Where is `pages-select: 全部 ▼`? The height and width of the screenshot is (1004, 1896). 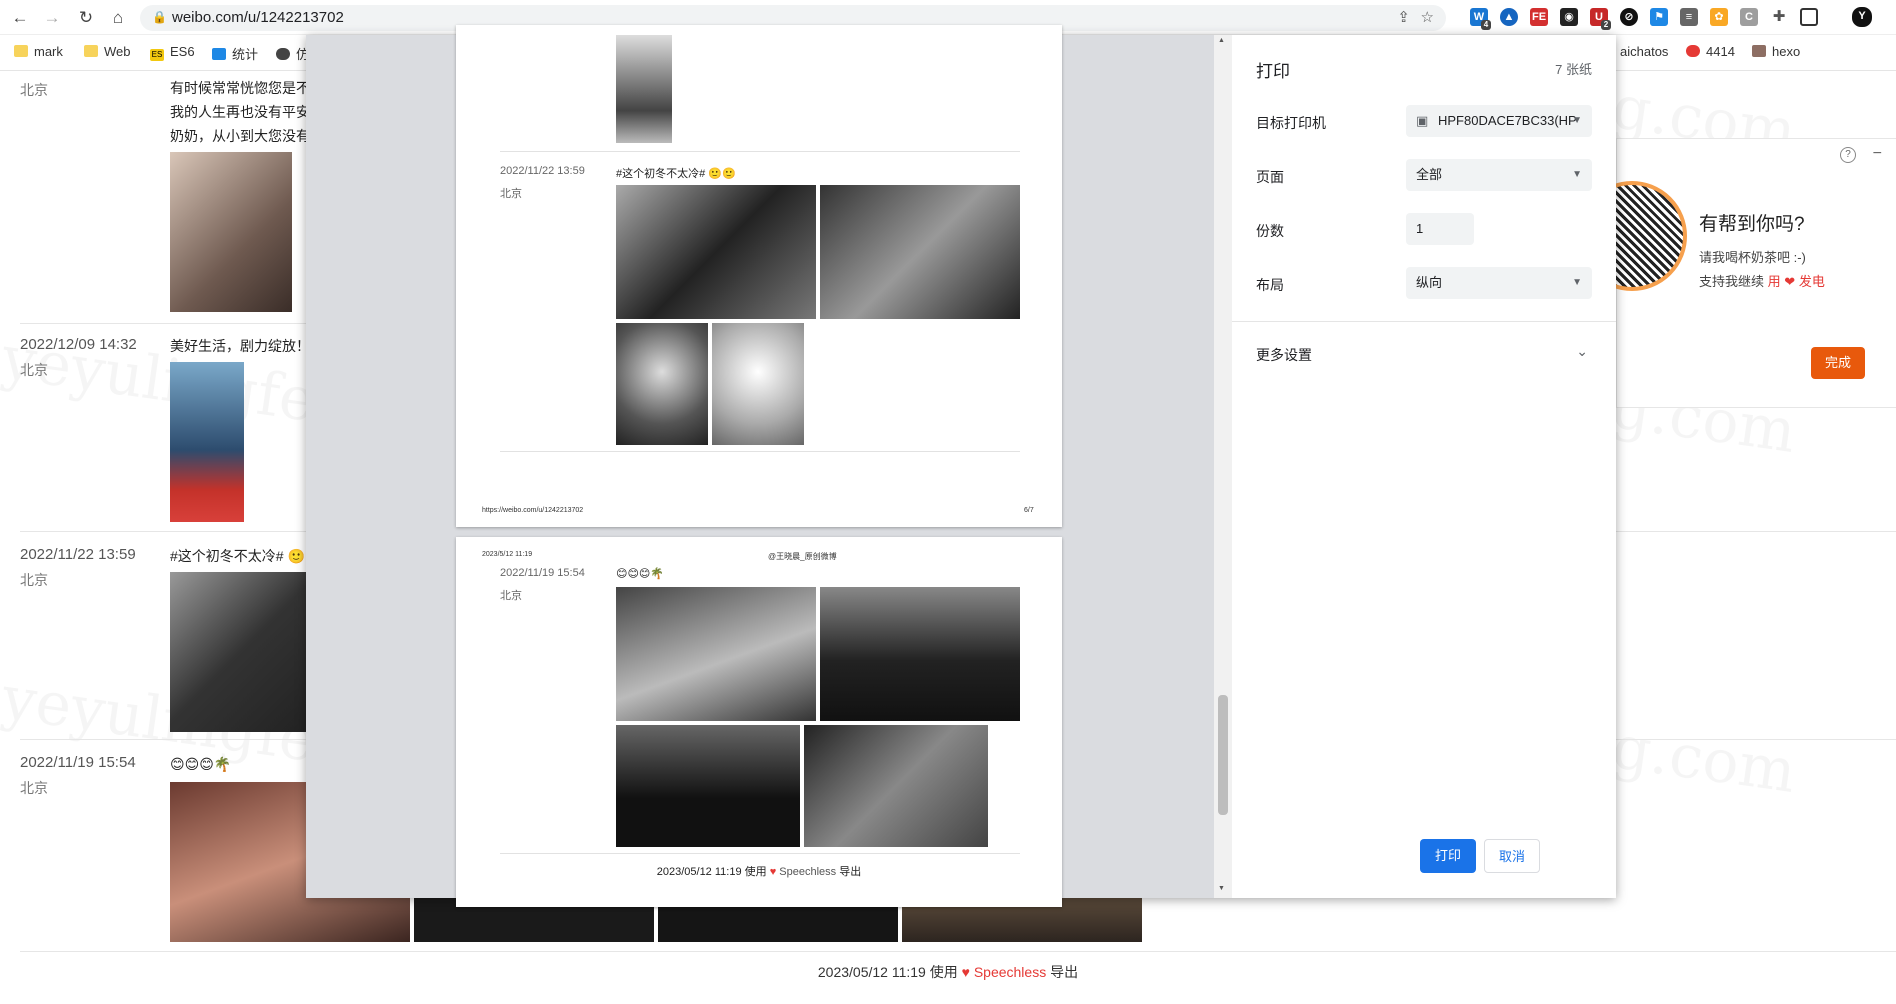 pages-select: 全部 ▼ is located at coordinates (1499, 175).